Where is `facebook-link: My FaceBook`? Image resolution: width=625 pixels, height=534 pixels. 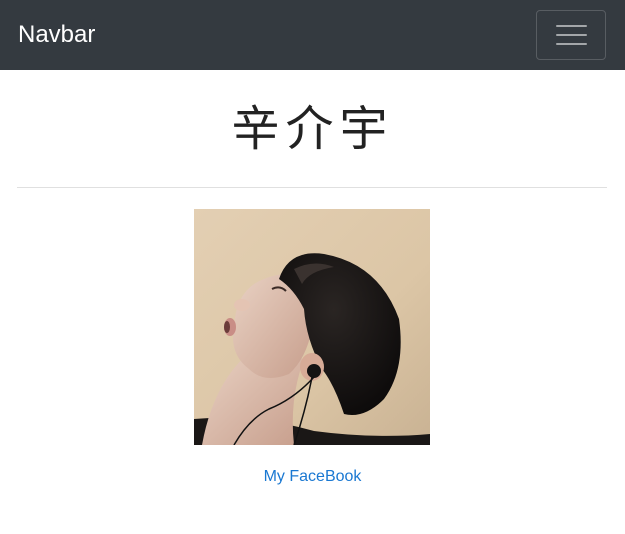 facebook-link: My FaceBook is located at coordinates (313, 476).